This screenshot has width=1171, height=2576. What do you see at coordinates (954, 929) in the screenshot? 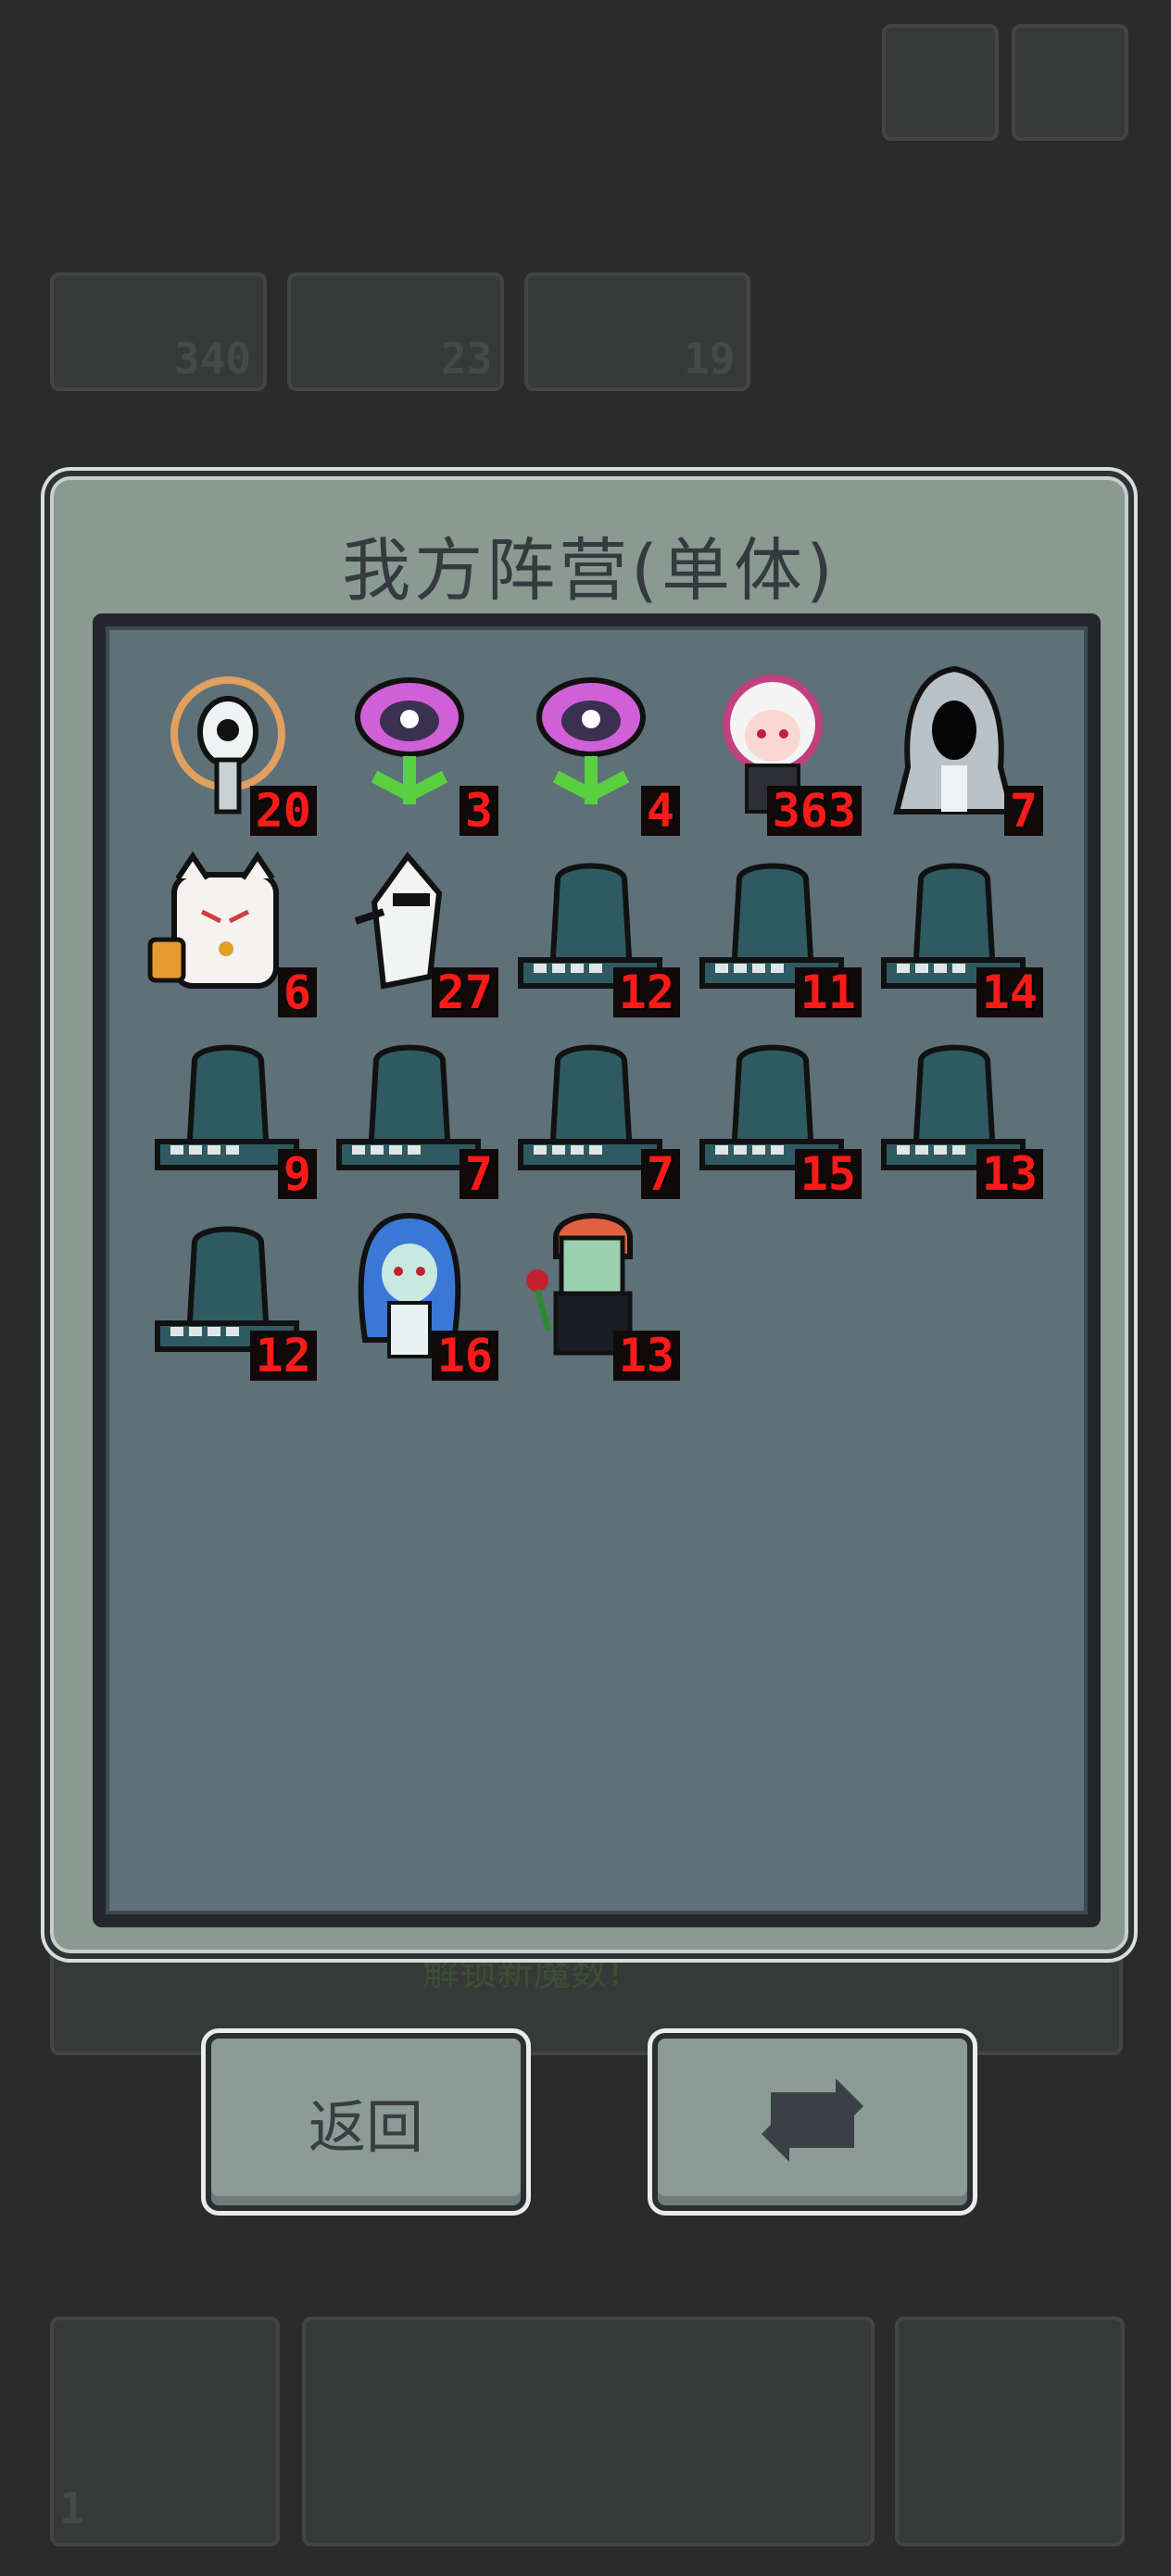
I see `unit-card: 14` at bounding box center [954, 929].